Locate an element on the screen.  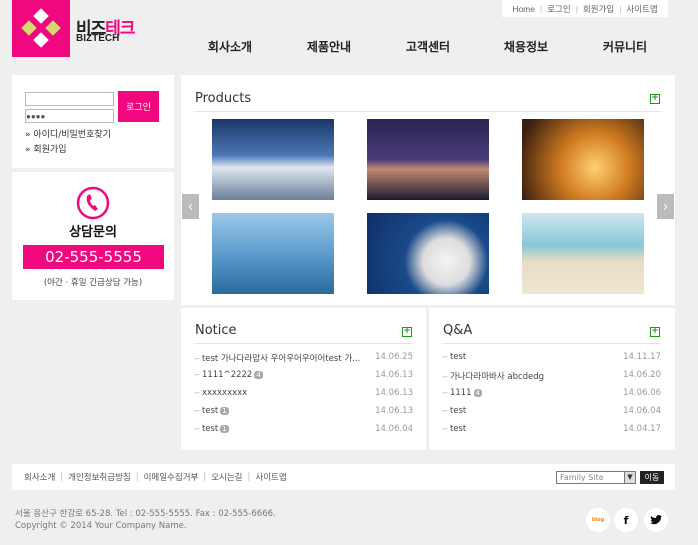
item-date: 14.06.25 is located at coordinates (394, 357).